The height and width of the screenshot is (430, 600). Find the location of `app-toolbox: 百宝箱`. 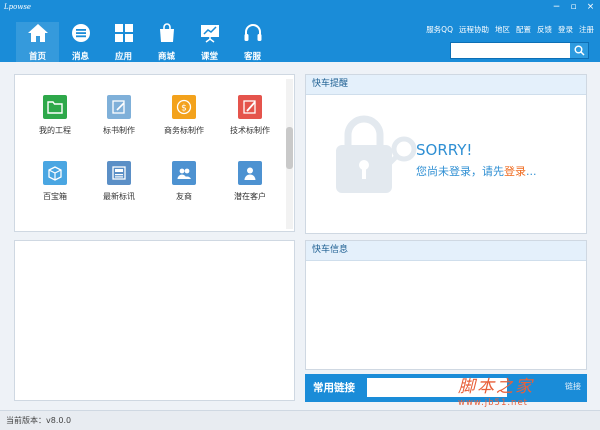

app-toolbox: 百宝箱 is located at coordinates (55, 181).